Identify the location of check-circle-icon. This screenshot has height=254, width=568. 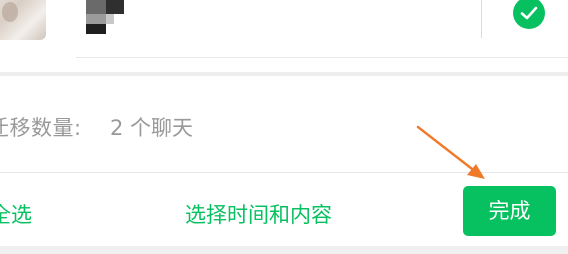
(529, 14).